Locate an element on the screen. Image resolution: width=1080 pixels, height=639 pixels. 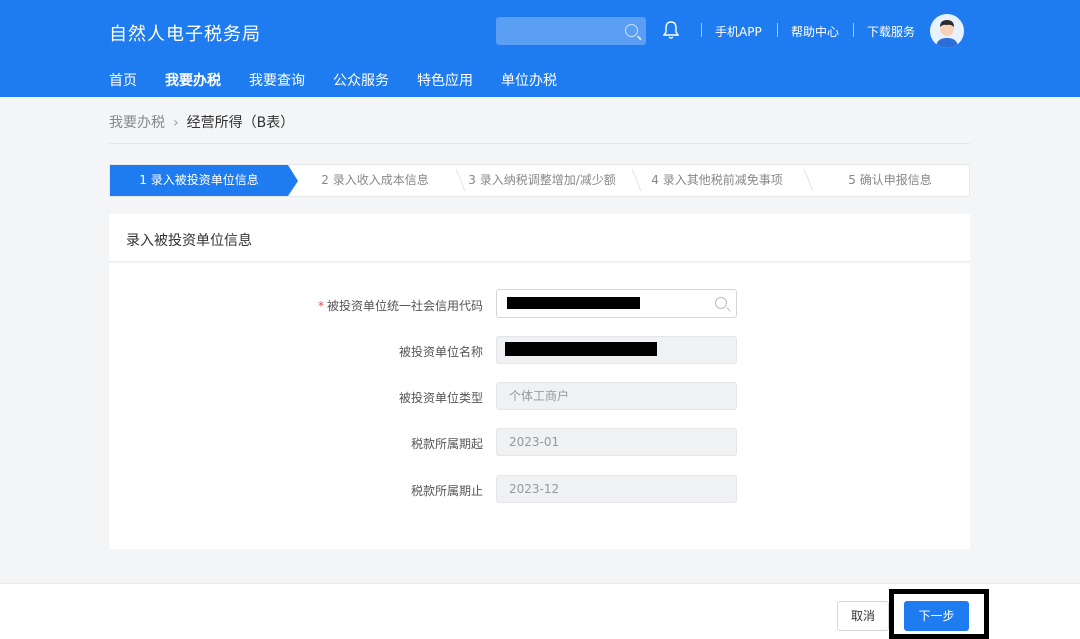
period-end-label: 税款所属期止 is located at coordinates (446, 491).